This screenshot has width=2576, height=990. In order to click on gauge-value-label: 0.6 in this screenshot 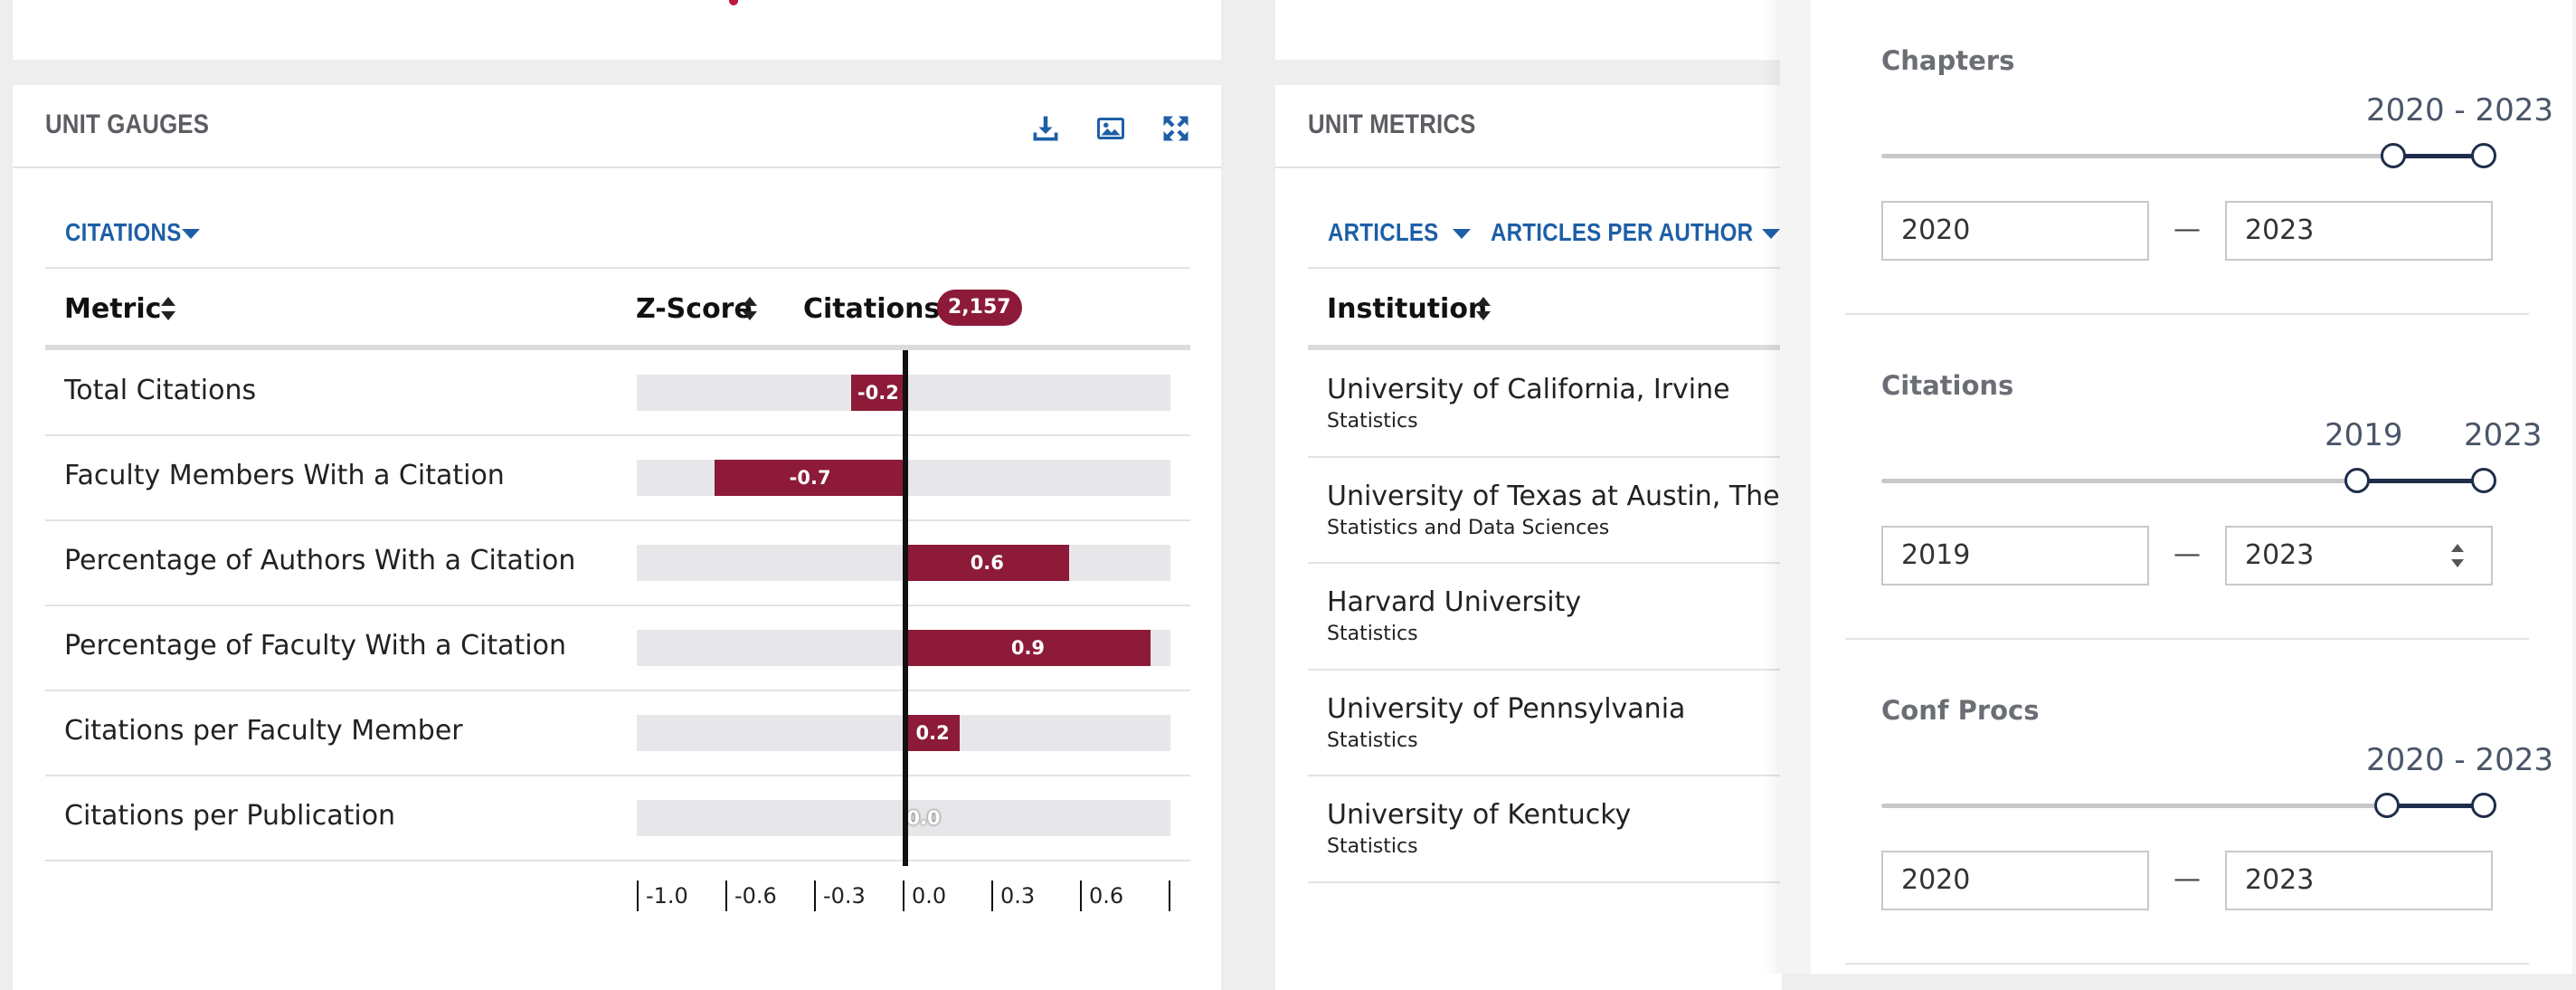, I will do `click(987, 563)`.